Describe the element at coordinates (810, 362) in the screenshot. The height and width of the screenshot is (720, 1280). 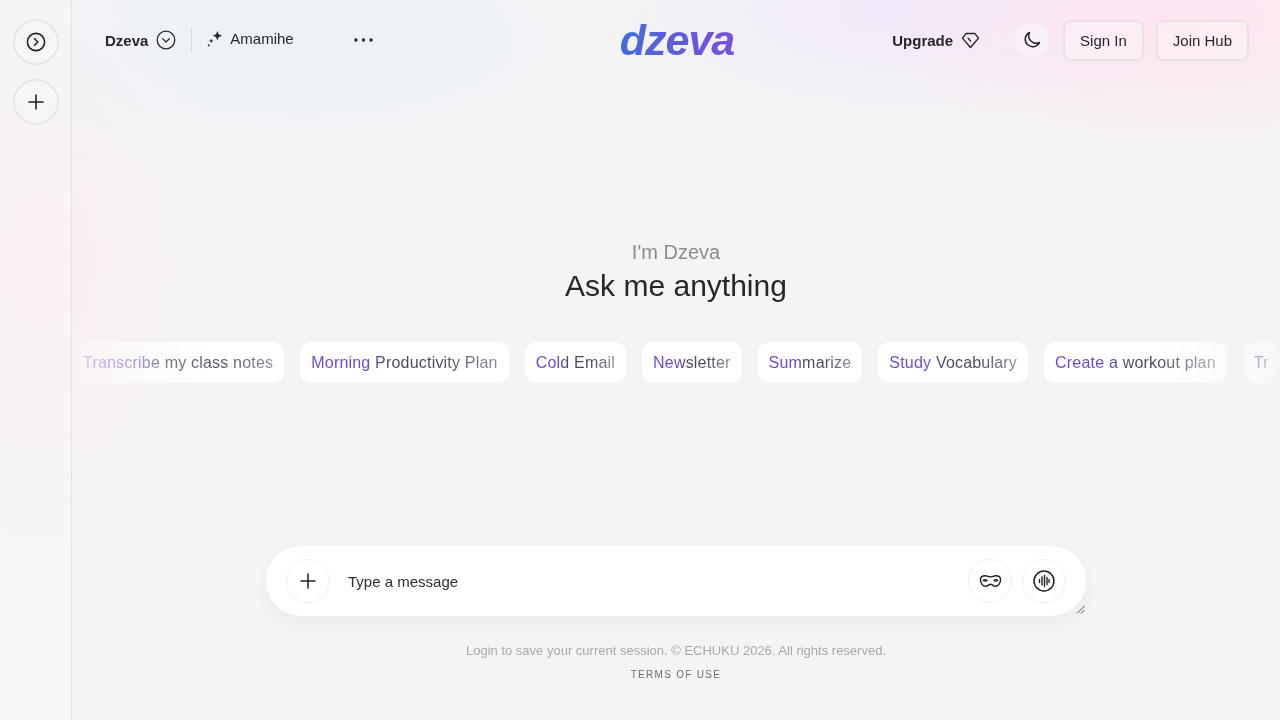
I see `suggestion-chip: Summarize` at that location.